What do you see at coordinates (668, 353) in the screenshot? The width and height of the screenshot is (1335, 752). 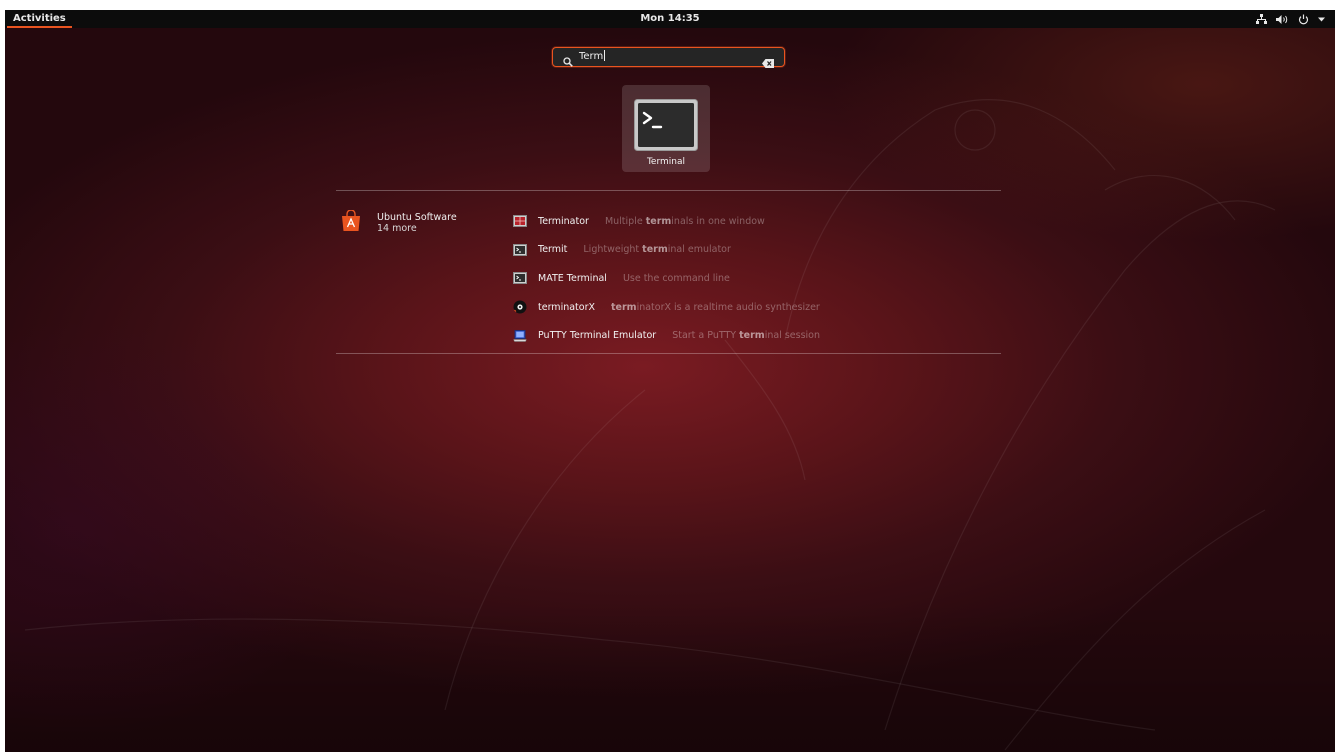 I see `results-separator-bottom` at bounding box center [668, 353].